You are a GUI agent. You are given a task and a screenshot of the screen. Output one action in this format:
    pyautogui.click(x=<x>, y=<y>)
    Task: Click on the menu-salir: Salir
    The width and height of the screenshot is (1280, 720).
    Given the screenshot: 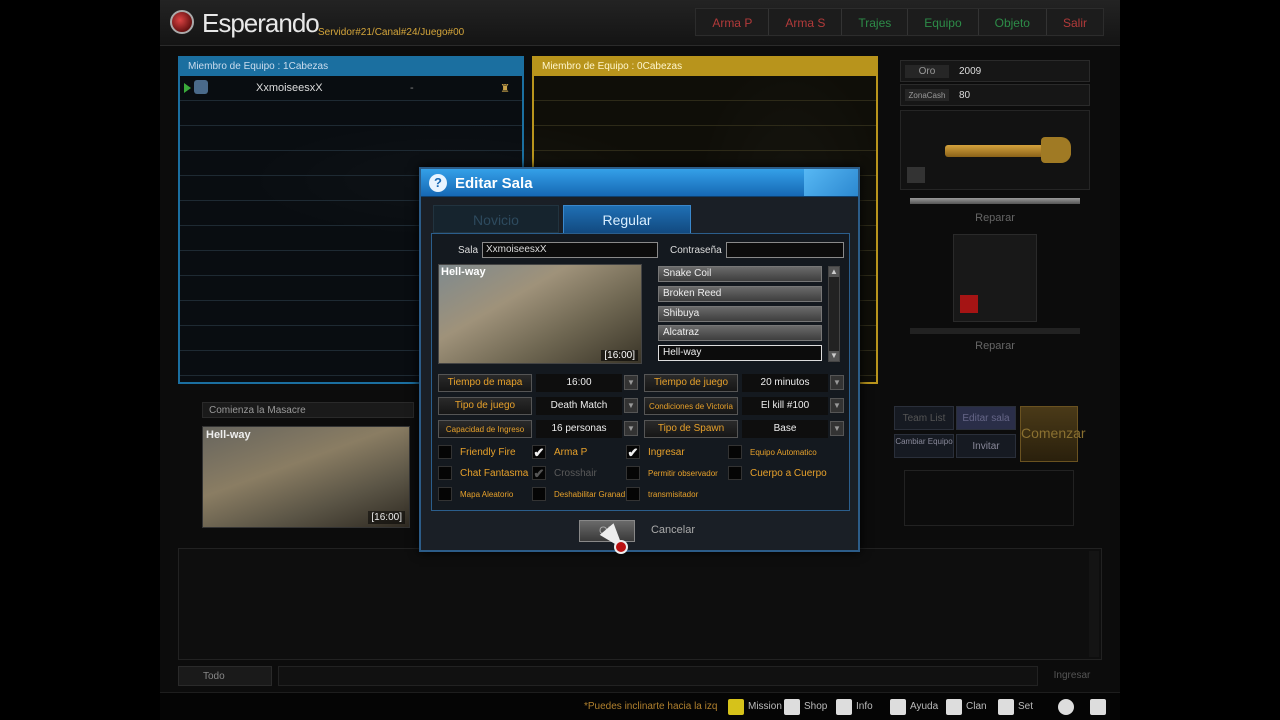 What is the action you would take?
    pyautogui.click(x=1075, y=22)
    